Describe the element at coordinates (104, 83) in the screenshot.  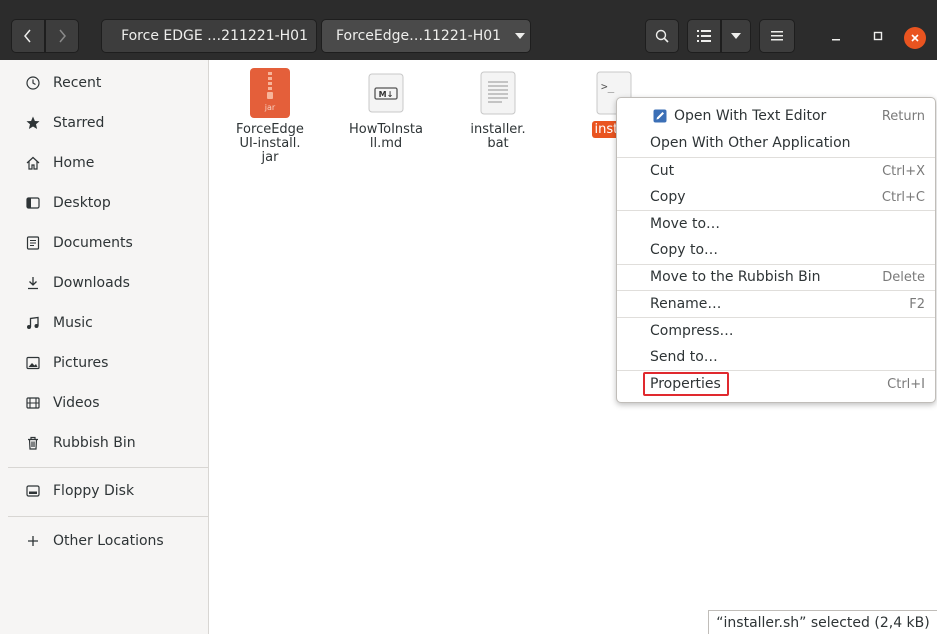
I see `sidebar-item-recent: Recent` at that location.